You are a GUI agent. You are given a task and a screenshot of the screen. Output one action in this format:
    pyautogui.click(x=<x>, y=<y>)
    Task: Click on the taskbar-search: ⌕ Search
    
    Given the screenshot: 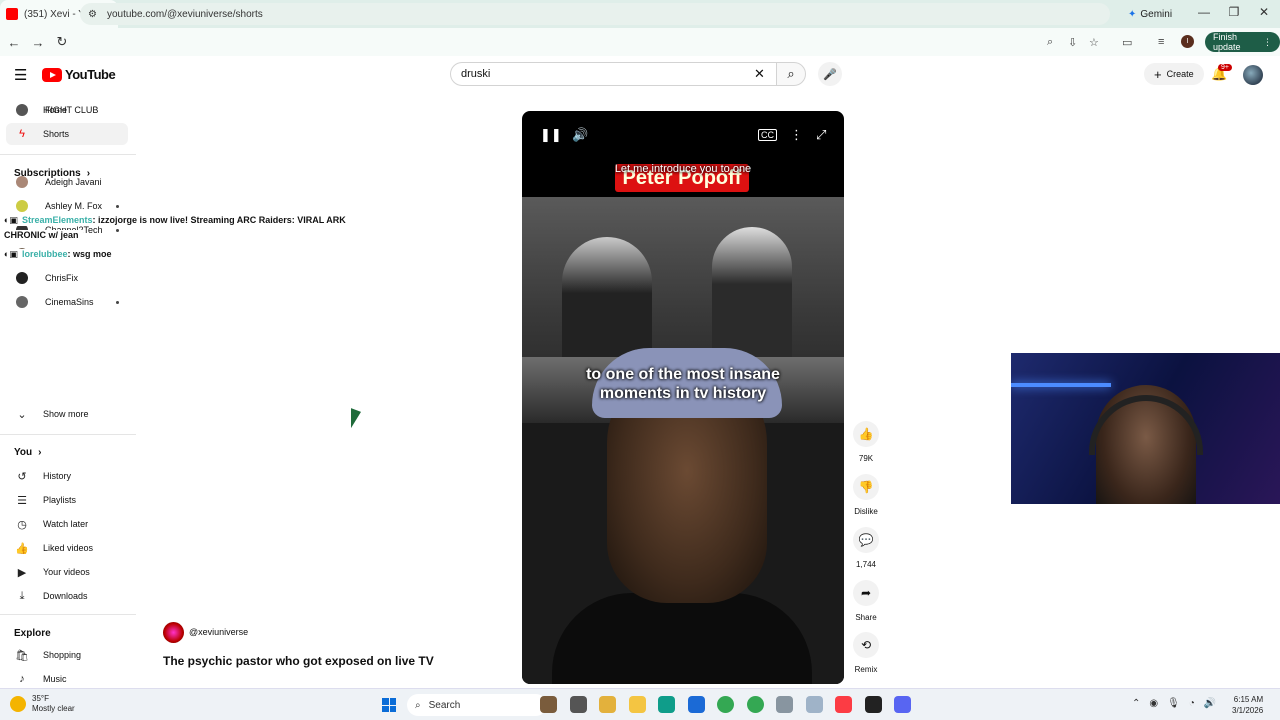 What is the action you would take?
    pyautogui.click(x=477, y=705)
    